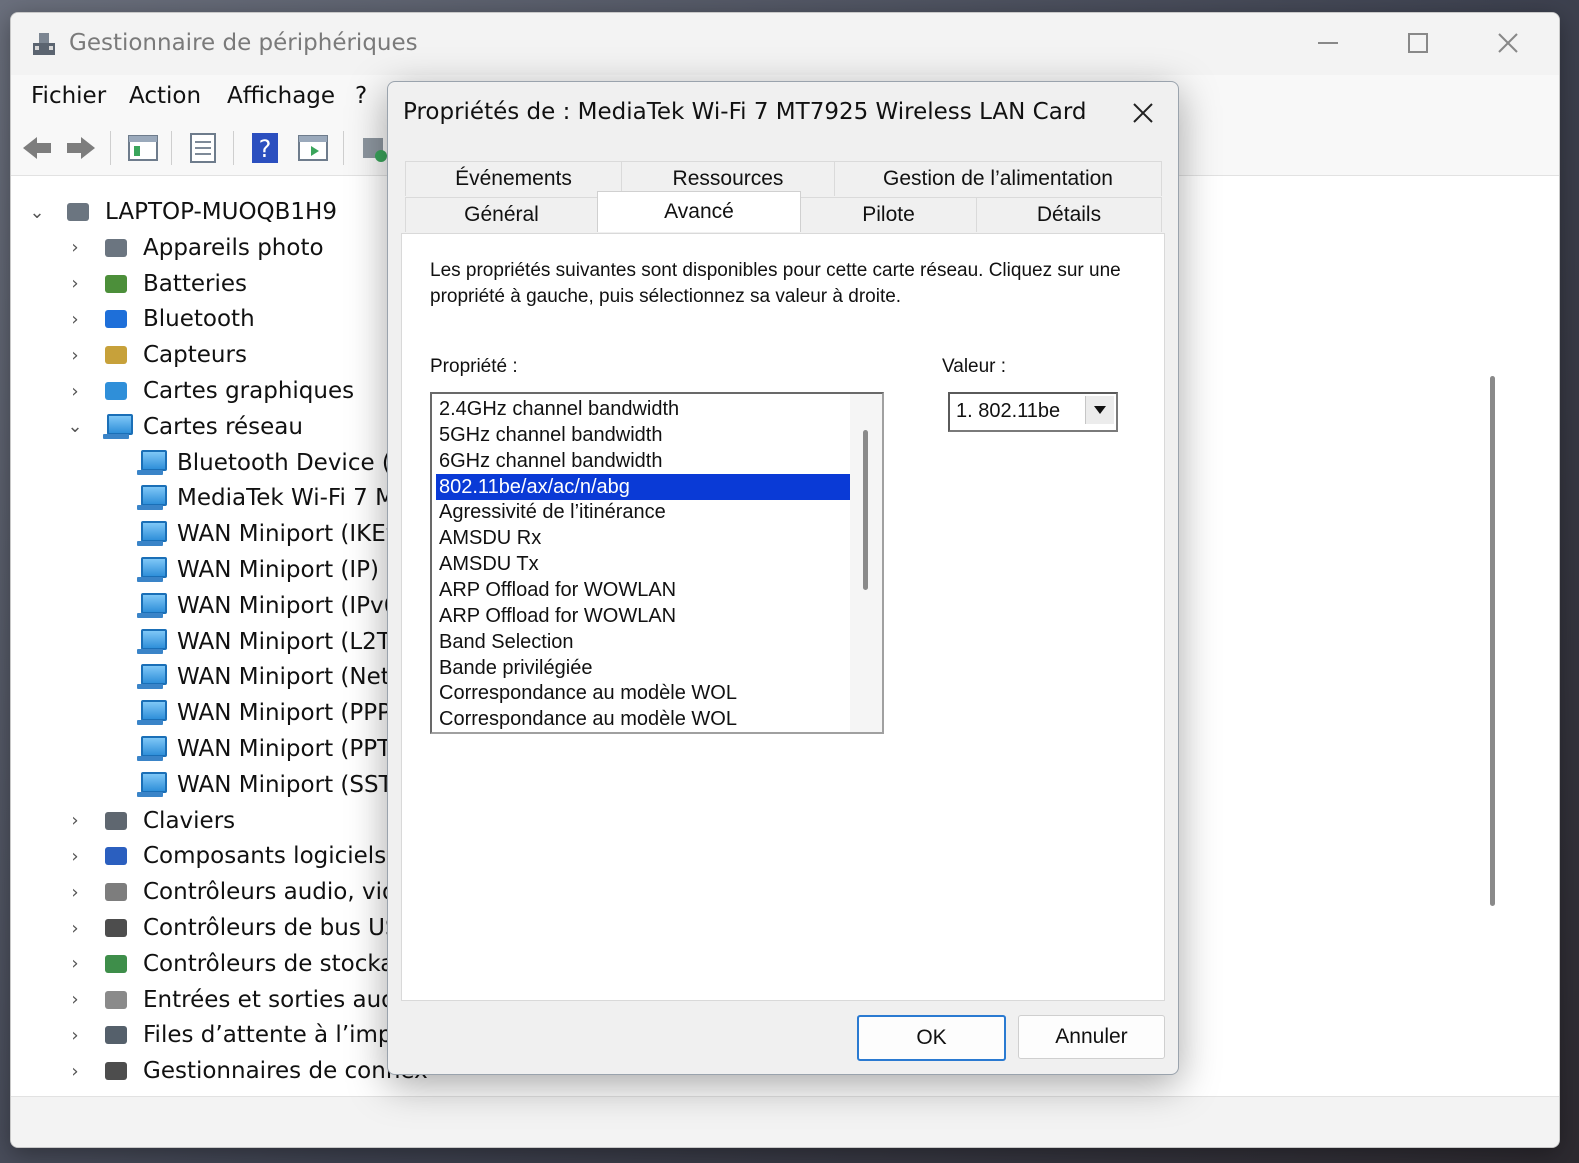  What do you see at coordinates (81, 148) in the screenshot?
I see `forward-arrow-icon` at bounding box center [81, 148].